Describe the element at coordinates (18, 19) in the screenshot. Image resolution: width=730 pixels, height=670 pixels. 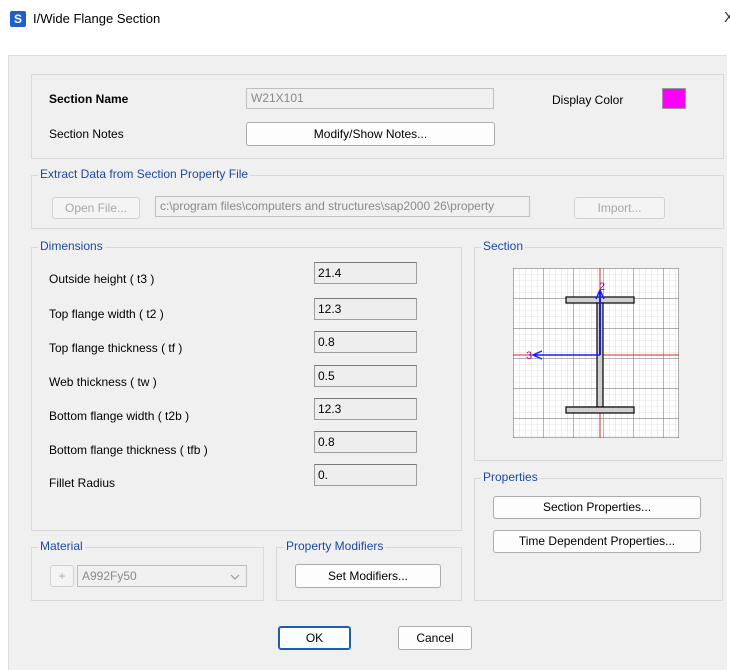
I see `sap-app-icon: S` at that location.